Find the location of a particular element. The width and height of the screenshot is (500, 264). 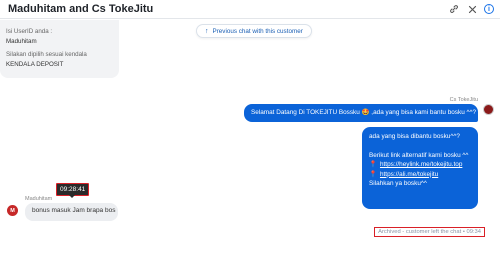

header-actions: i is located at coordinates (471, 9).